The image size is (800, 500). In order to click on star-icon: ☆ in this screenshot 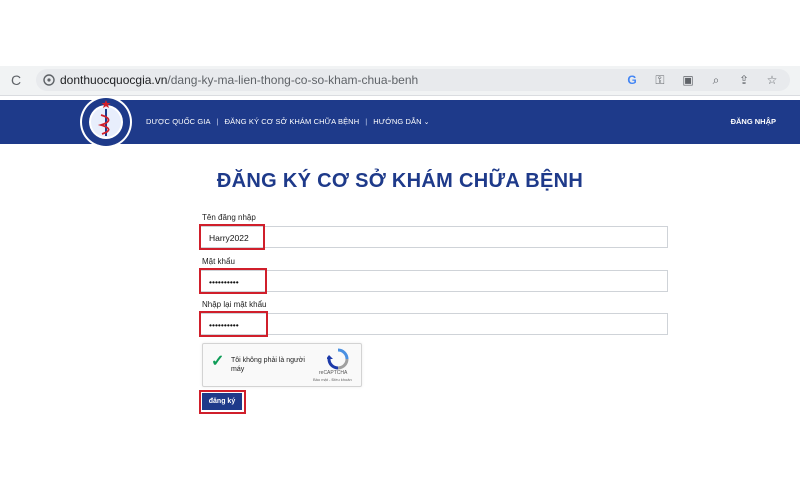, I will do `click(772, 80)`.